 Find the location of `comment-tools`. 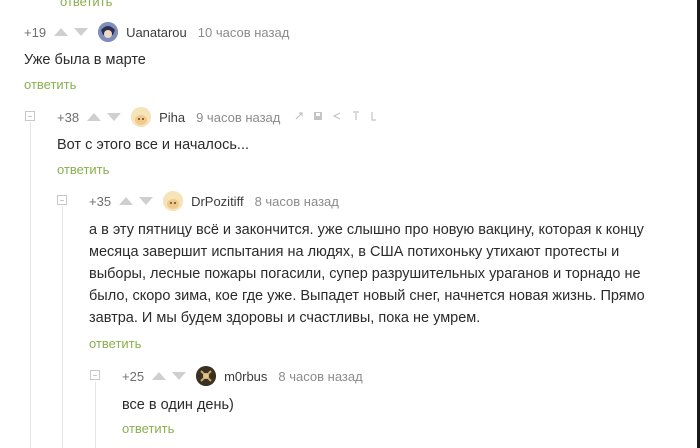

comment-tools is located at coordinates (336, 117).